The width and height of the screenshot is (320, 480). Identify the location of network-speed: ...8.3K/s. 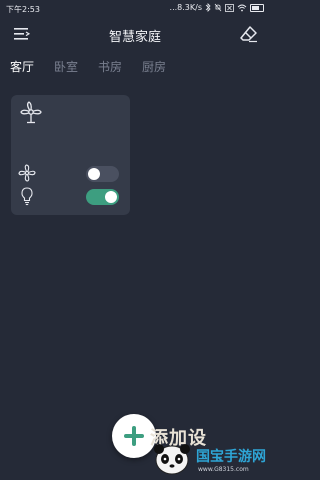
(185, 7).